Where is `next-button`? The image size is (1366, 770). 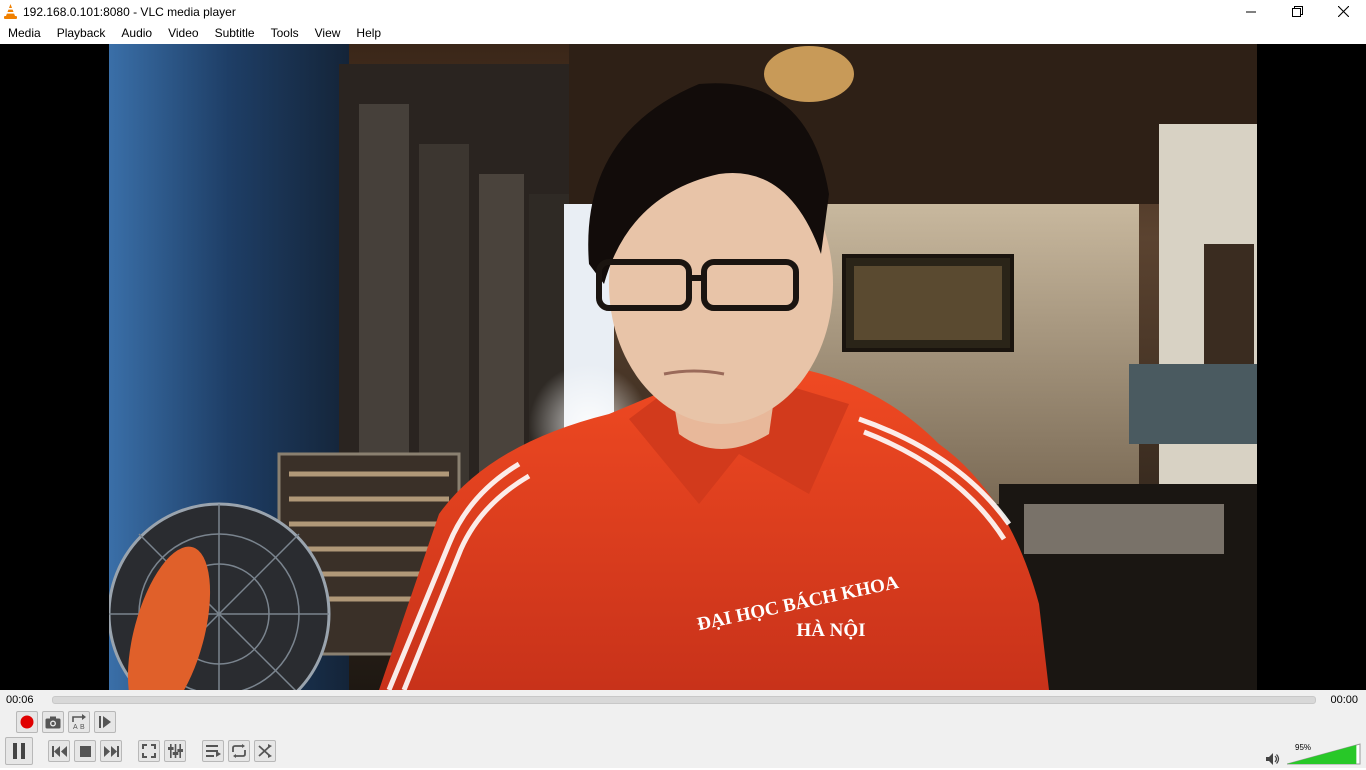 next-button is located at coordinates (111, 751).